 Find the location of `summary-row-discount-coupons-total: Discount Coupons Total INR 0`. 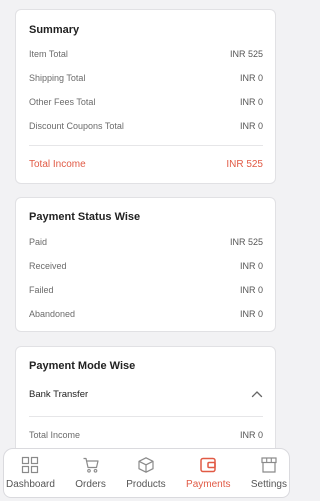

summary-row-discount-coupons-total: Discount Coupons Total INR 0 is located at coordinates (146, 126).